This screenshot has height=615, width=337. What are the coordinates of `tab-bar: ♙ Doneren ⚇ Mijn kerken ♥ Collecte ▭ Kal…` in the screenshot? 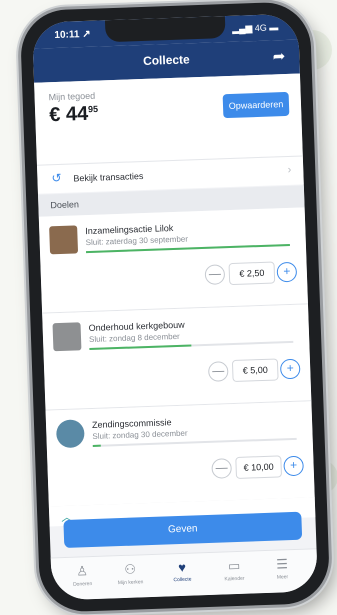 It's located at (184, 574).